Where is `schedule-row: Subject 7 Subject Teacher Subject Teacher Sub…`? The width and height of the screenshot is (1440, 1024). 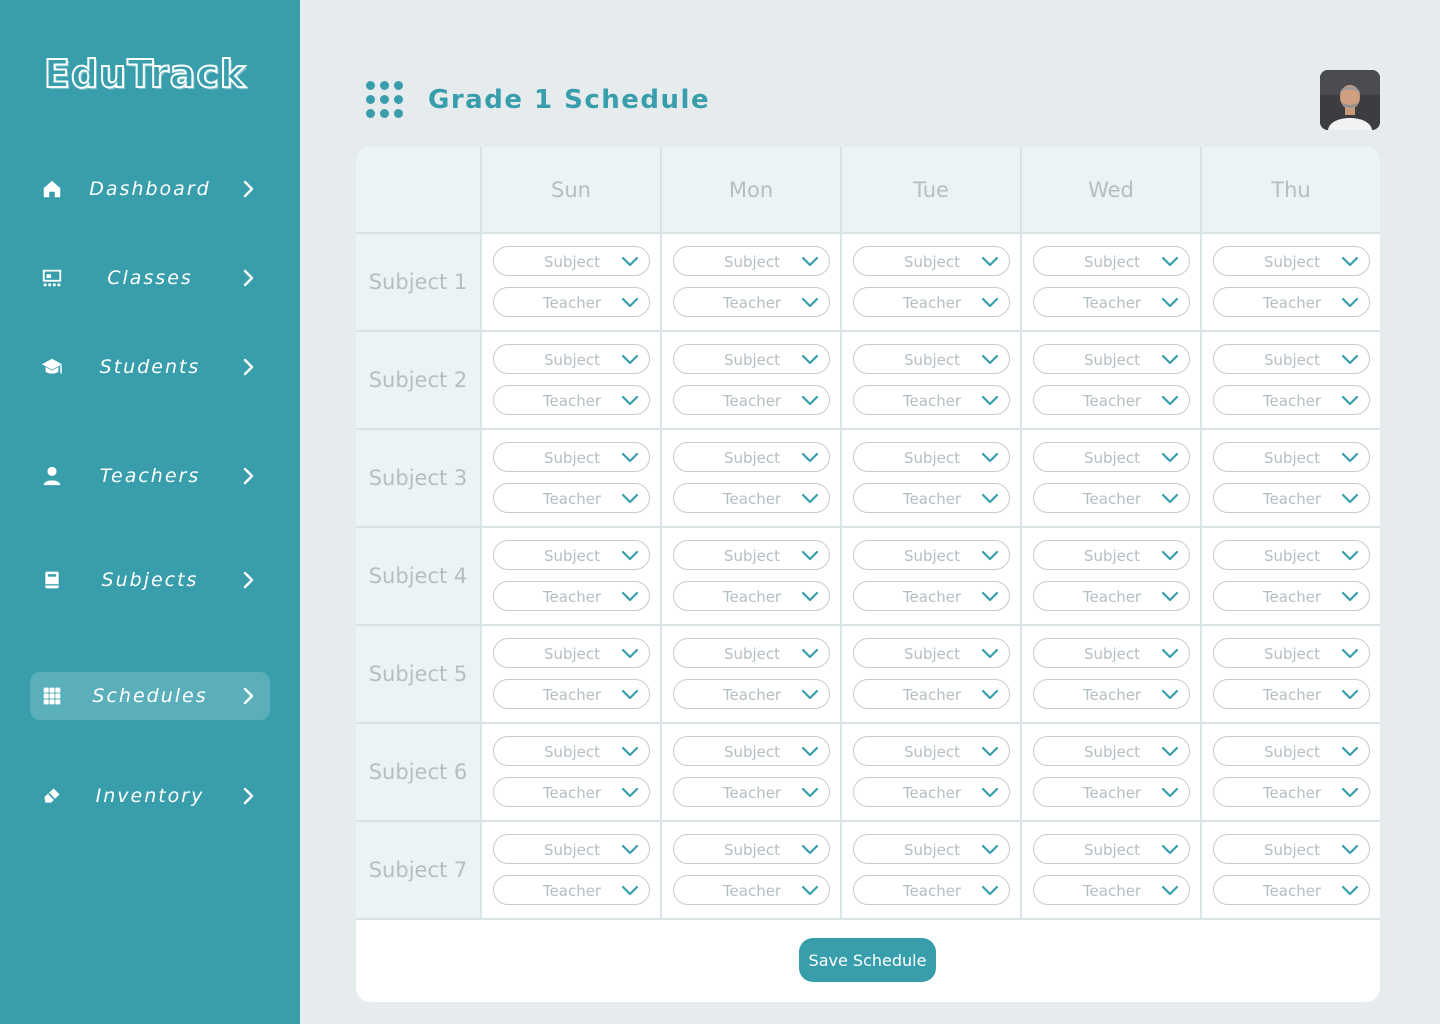
schedule-row: Subject 7 Subject Teacher Subject Teacher Sub… is located at coordinates (868, 870).